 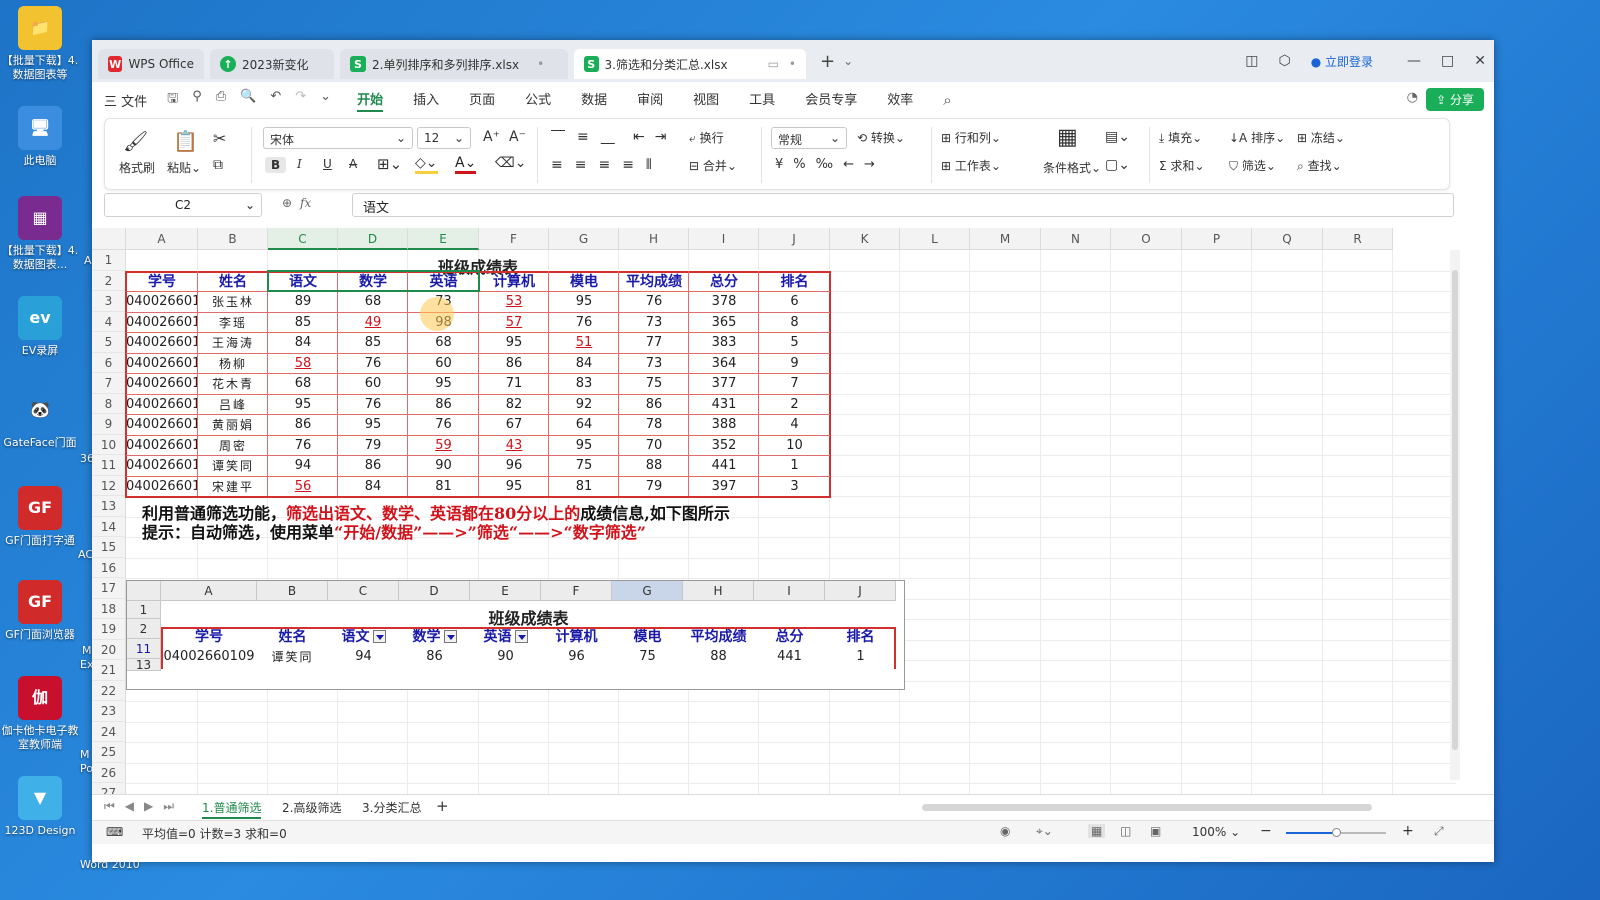 What do you see at coordinates (1117, 137) in the screenshot?
I see `cell-style-icon: ▤⌄` at bounding box center [1117, 137].